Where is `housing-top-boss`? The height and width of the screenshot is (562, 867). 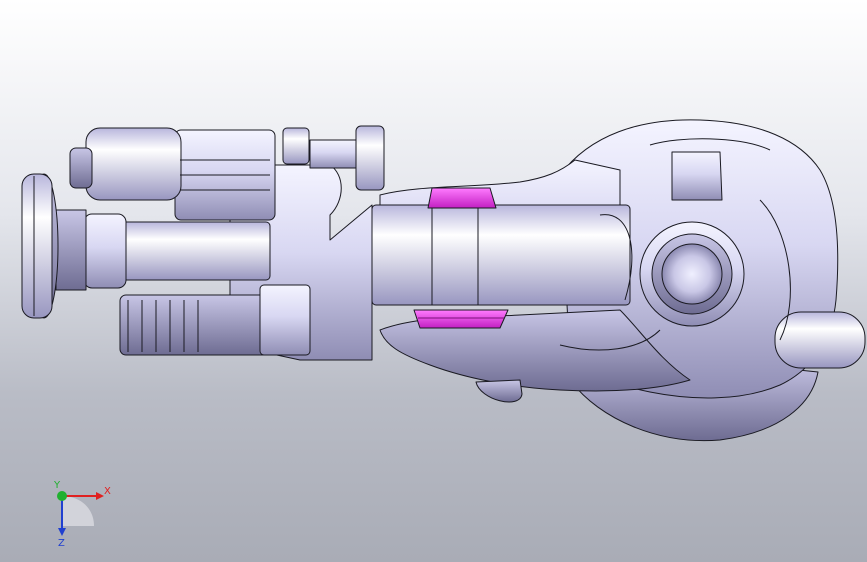 housing-top-boss is located at coordinates (697, 176).